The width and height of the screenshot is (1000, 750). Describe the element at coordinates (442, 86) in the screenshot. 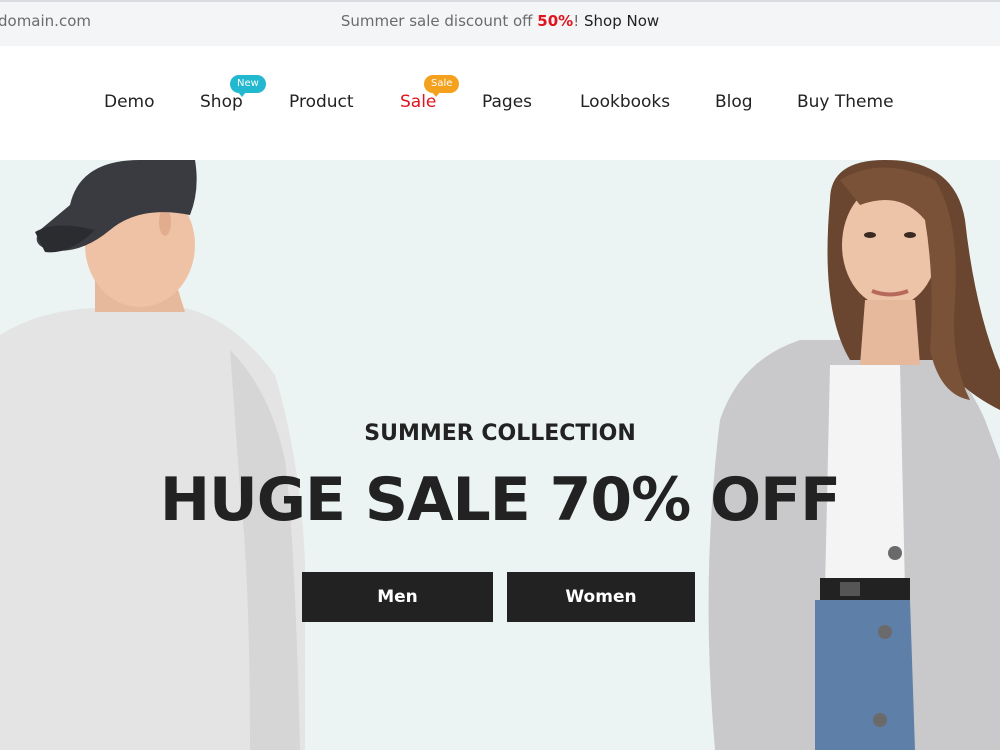

I see `sale-badge: Sale` at that location.